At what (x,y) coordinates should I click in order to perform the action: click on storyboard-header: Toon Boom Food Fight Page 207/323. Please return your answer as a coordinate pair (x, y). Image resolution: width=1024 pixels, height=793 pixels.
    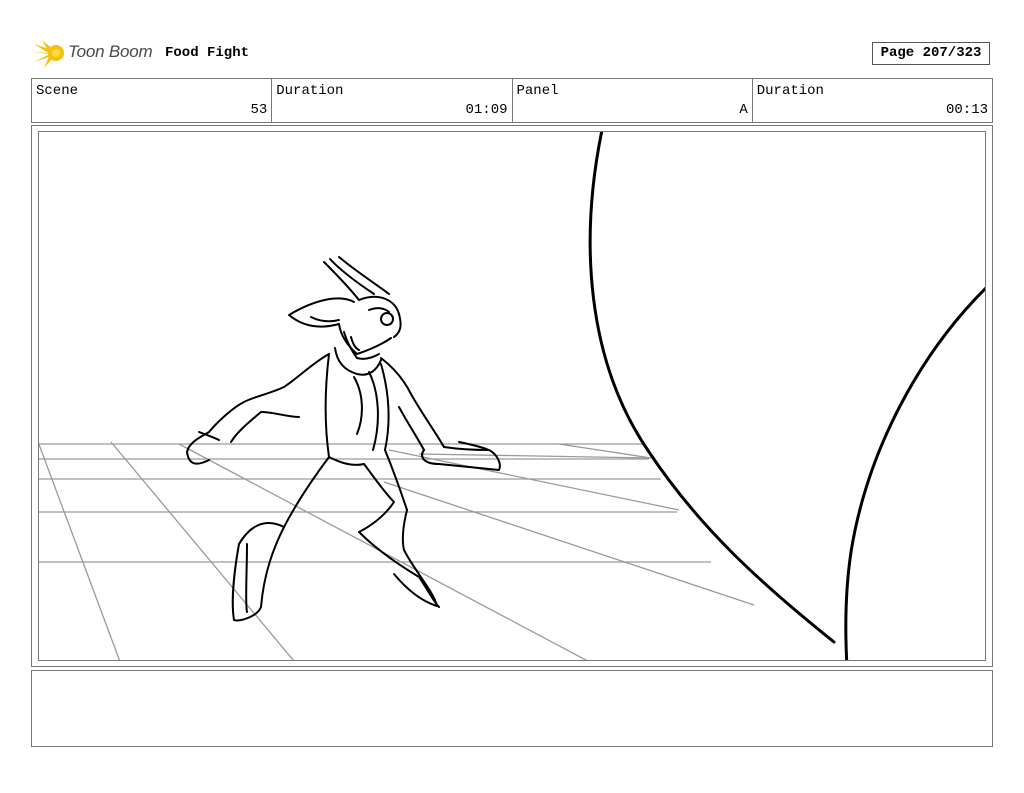
    Looking at the image, I should click on (512, 37).